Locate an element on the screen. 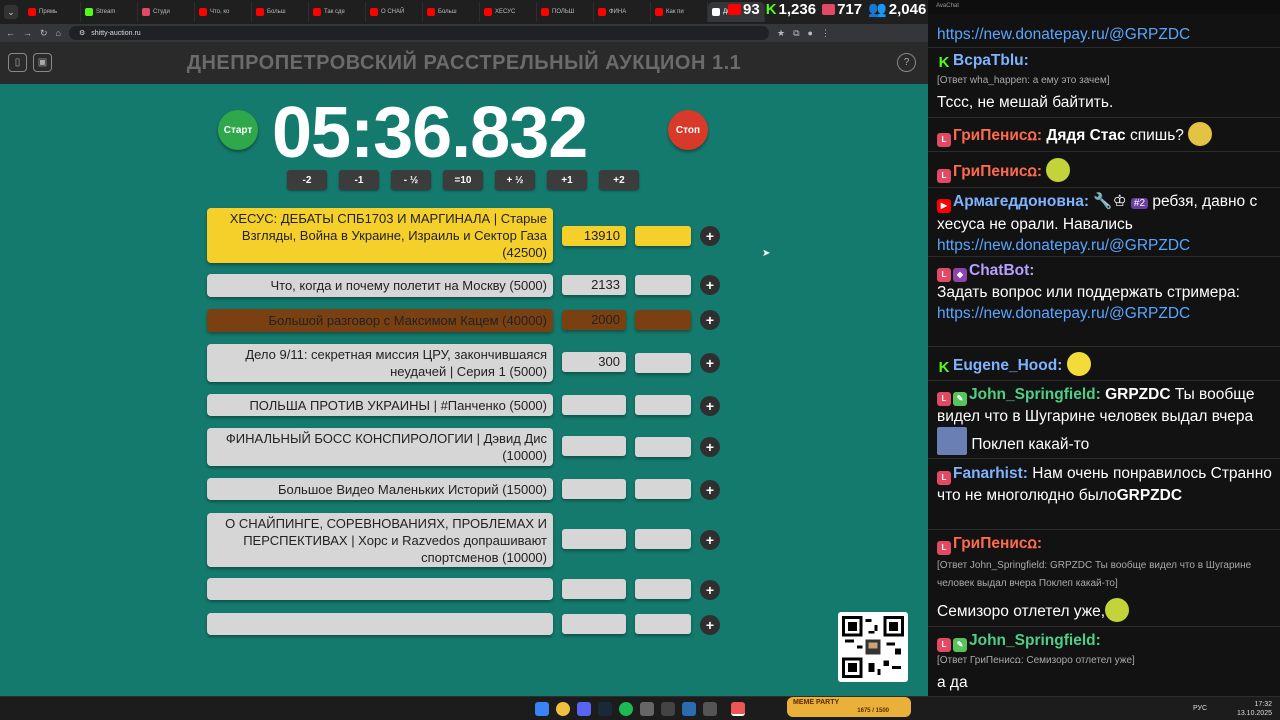  live-icon is located at coordinates (829, 9).